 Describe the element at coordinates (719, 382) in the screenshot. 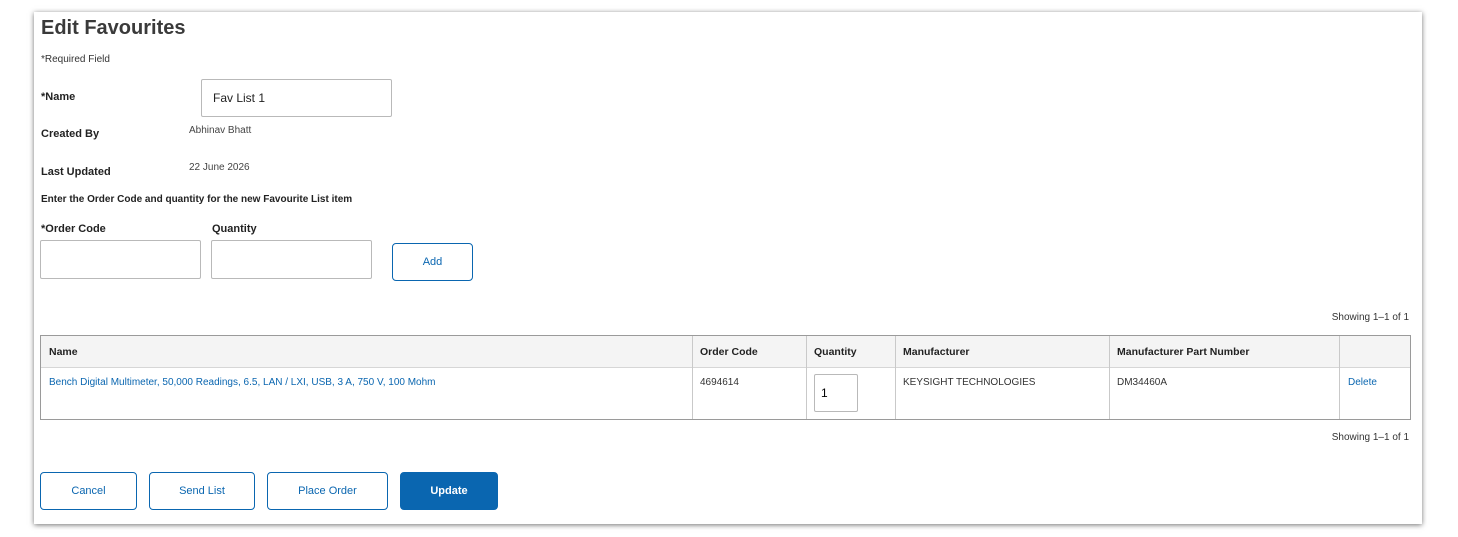

I see `order-code-value: 4694614` at that location.